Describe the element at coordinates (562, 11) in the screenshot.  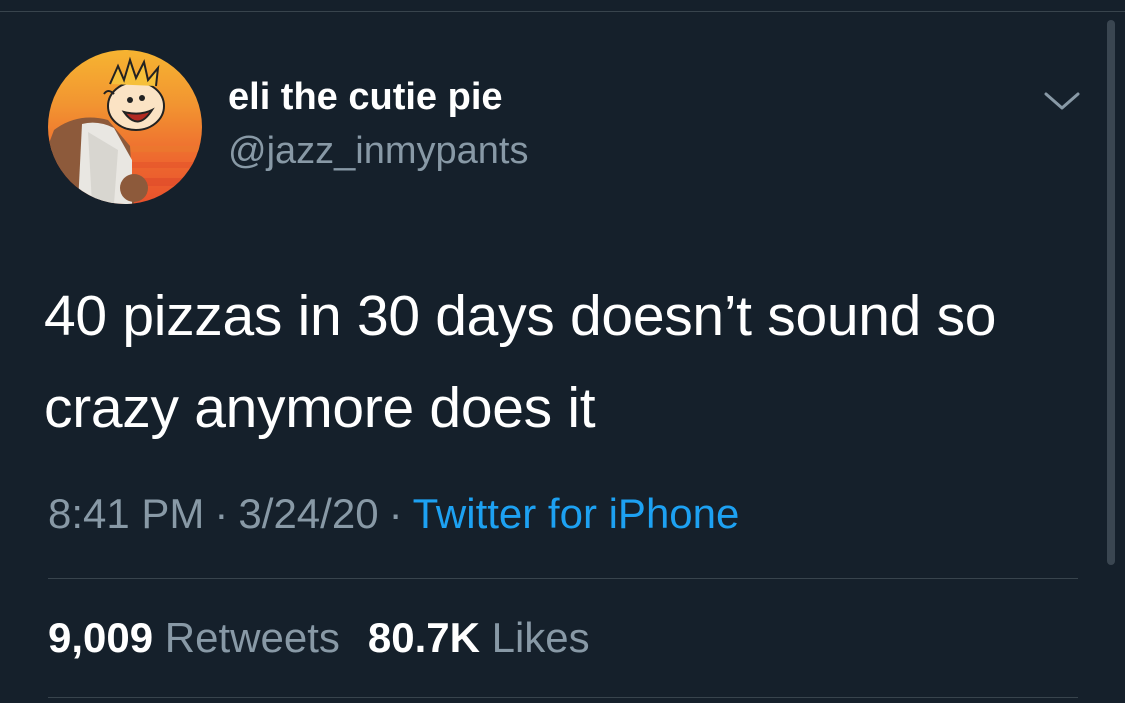
I see `top-border` at that location.